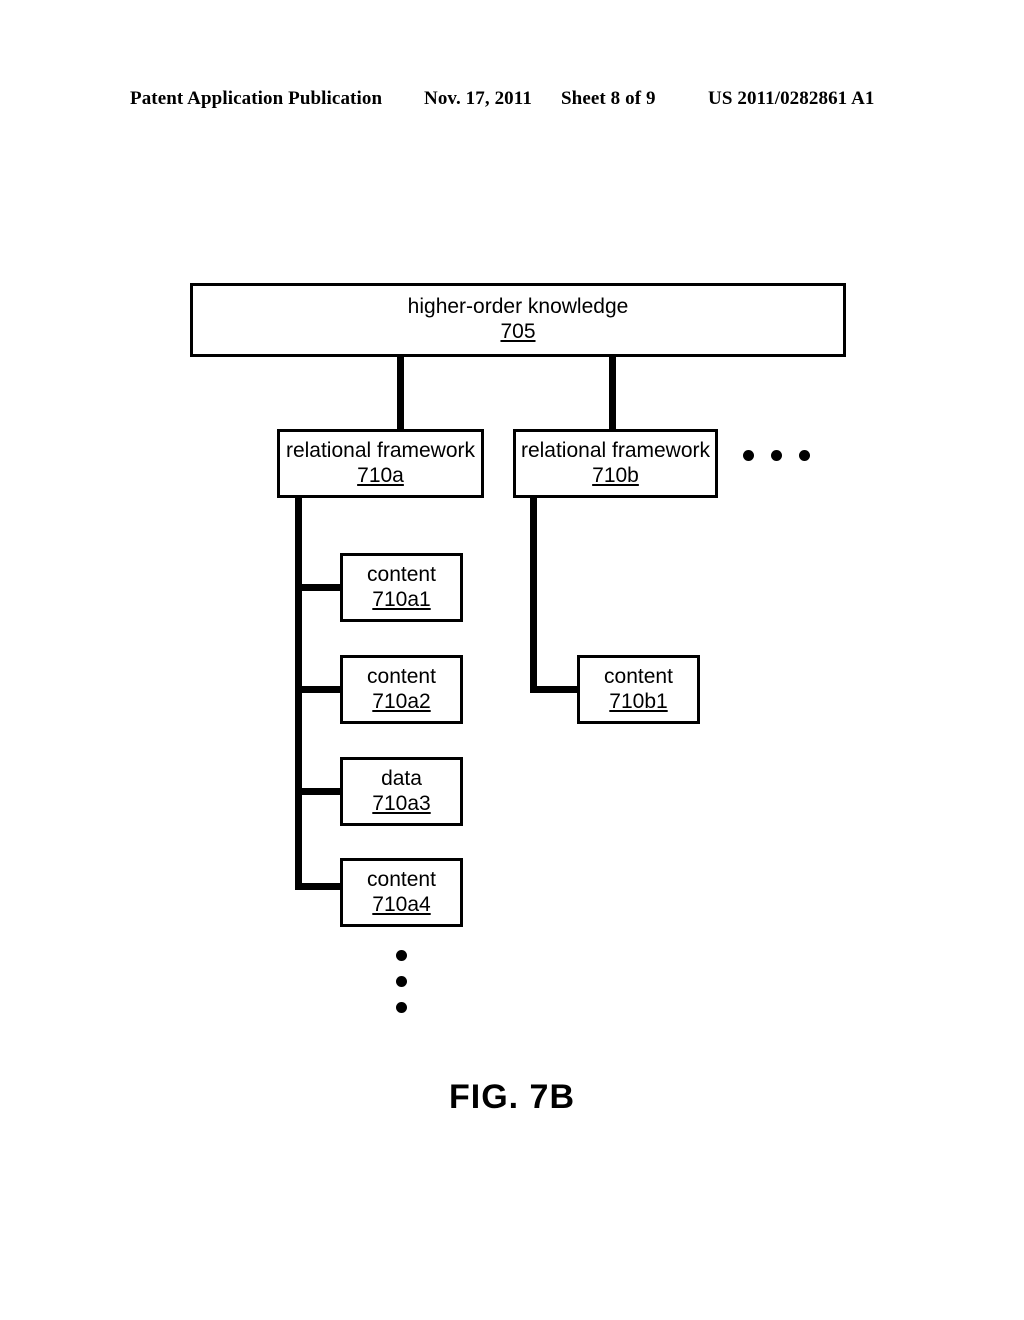  I want to click on connector-branch-710a1, so click(319, 587).